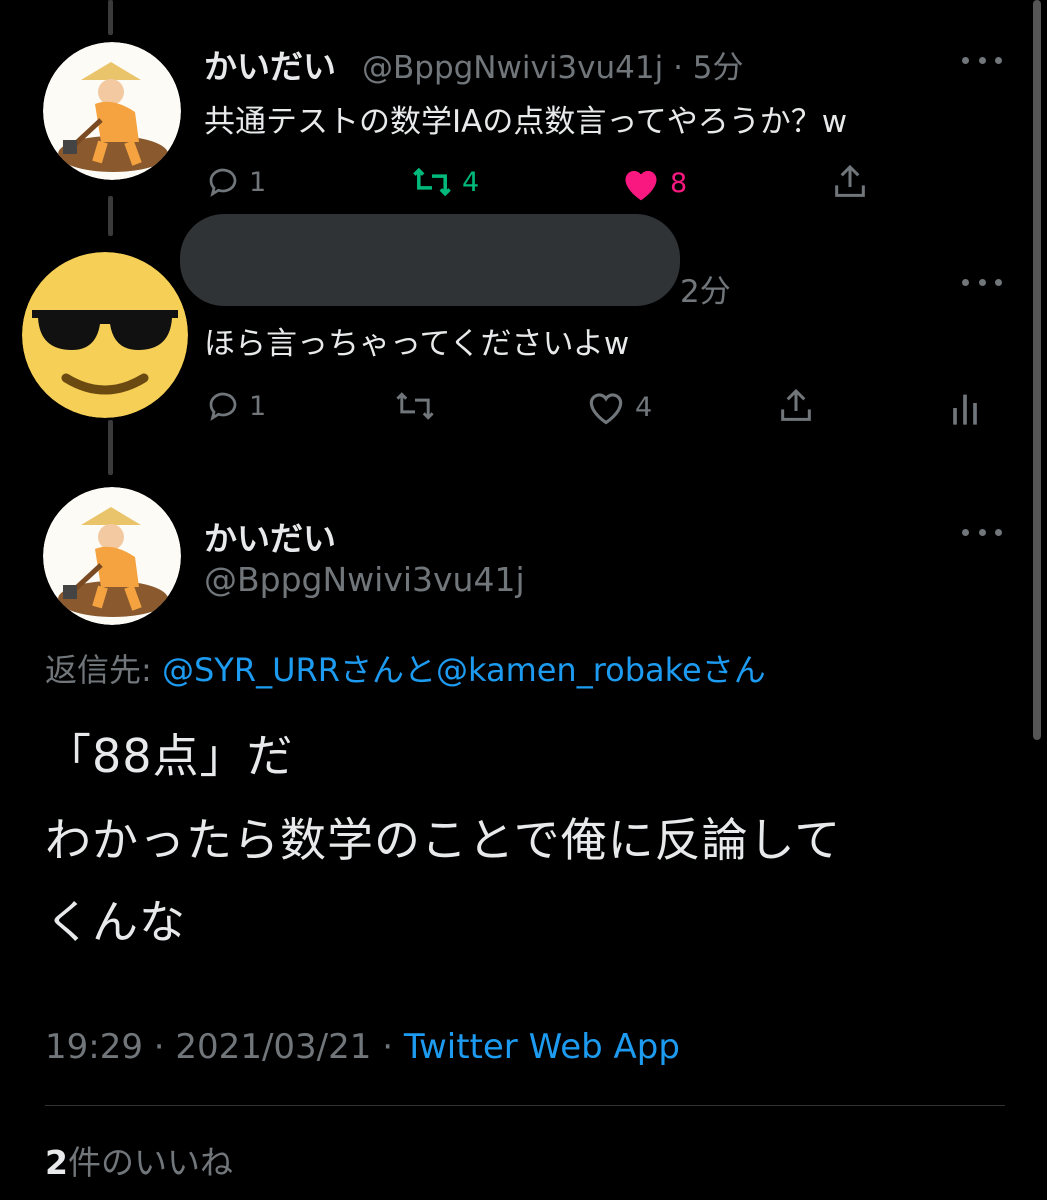 The height and width of the screenshot is (1200, 1047). What do you see at coordinates (641, 185) in the screenshot?
I see `heart-filled-icon` at bounding box center [641, 185].